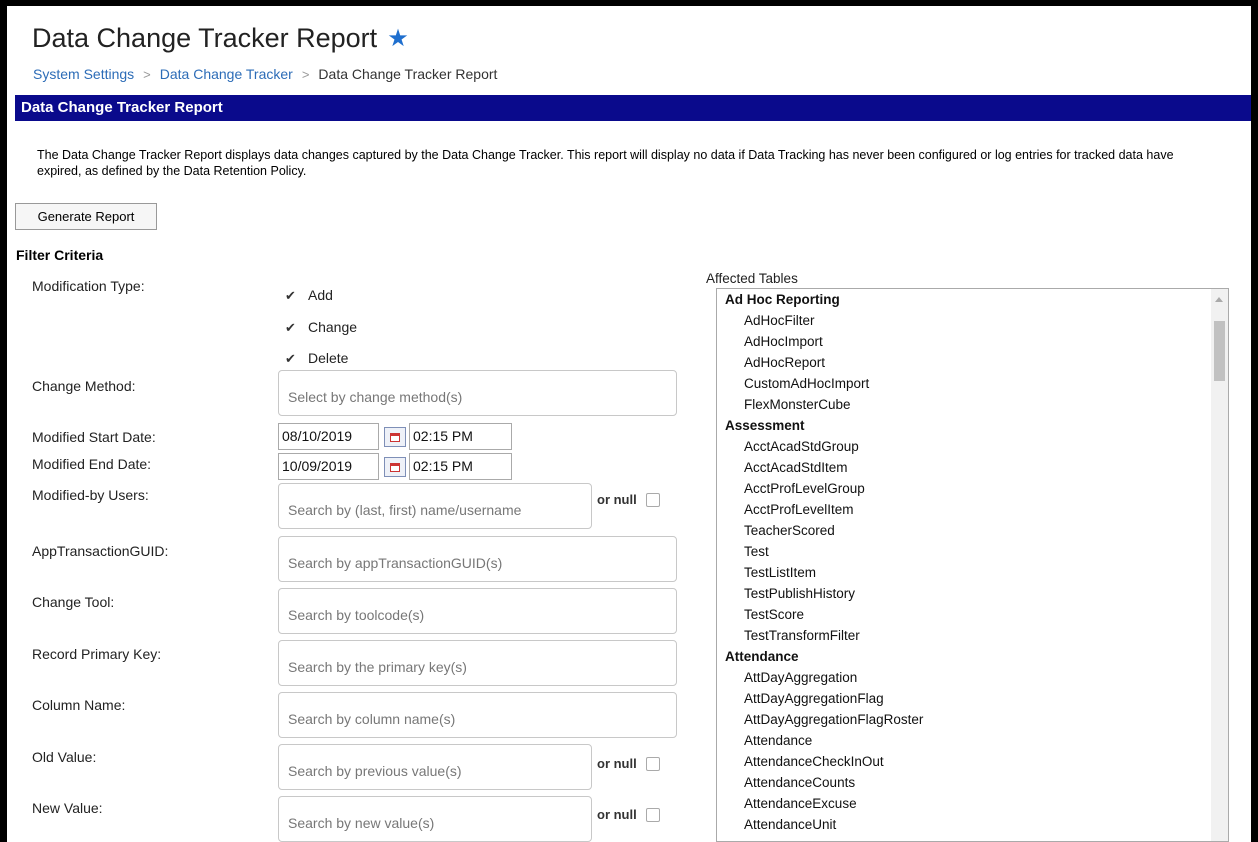 Image resolution: width=1258 pixels, height=842 pixels. What do you see at coordinates (1219, 351) in the screenshot?
I see `scrollbar-thumb` at bounding box center [1219, 351].